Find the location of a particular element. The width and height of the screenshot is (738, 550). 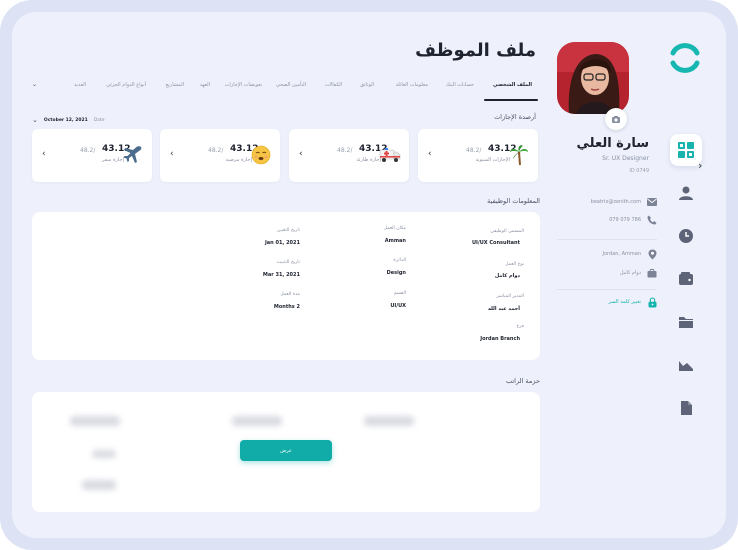

tab-documents: الوثائق is located at coordinates (367, 85).